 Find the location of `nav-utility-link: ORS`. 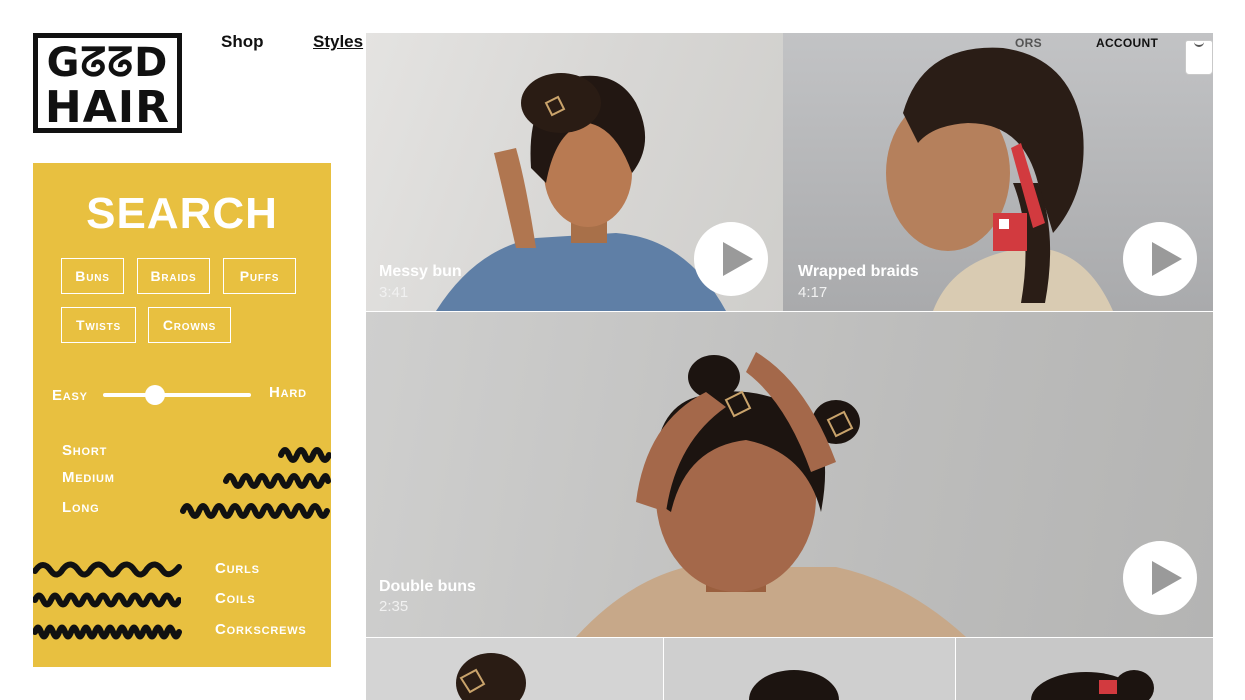

nav-utility-link: ORS is located at coordinates (1028, 43).